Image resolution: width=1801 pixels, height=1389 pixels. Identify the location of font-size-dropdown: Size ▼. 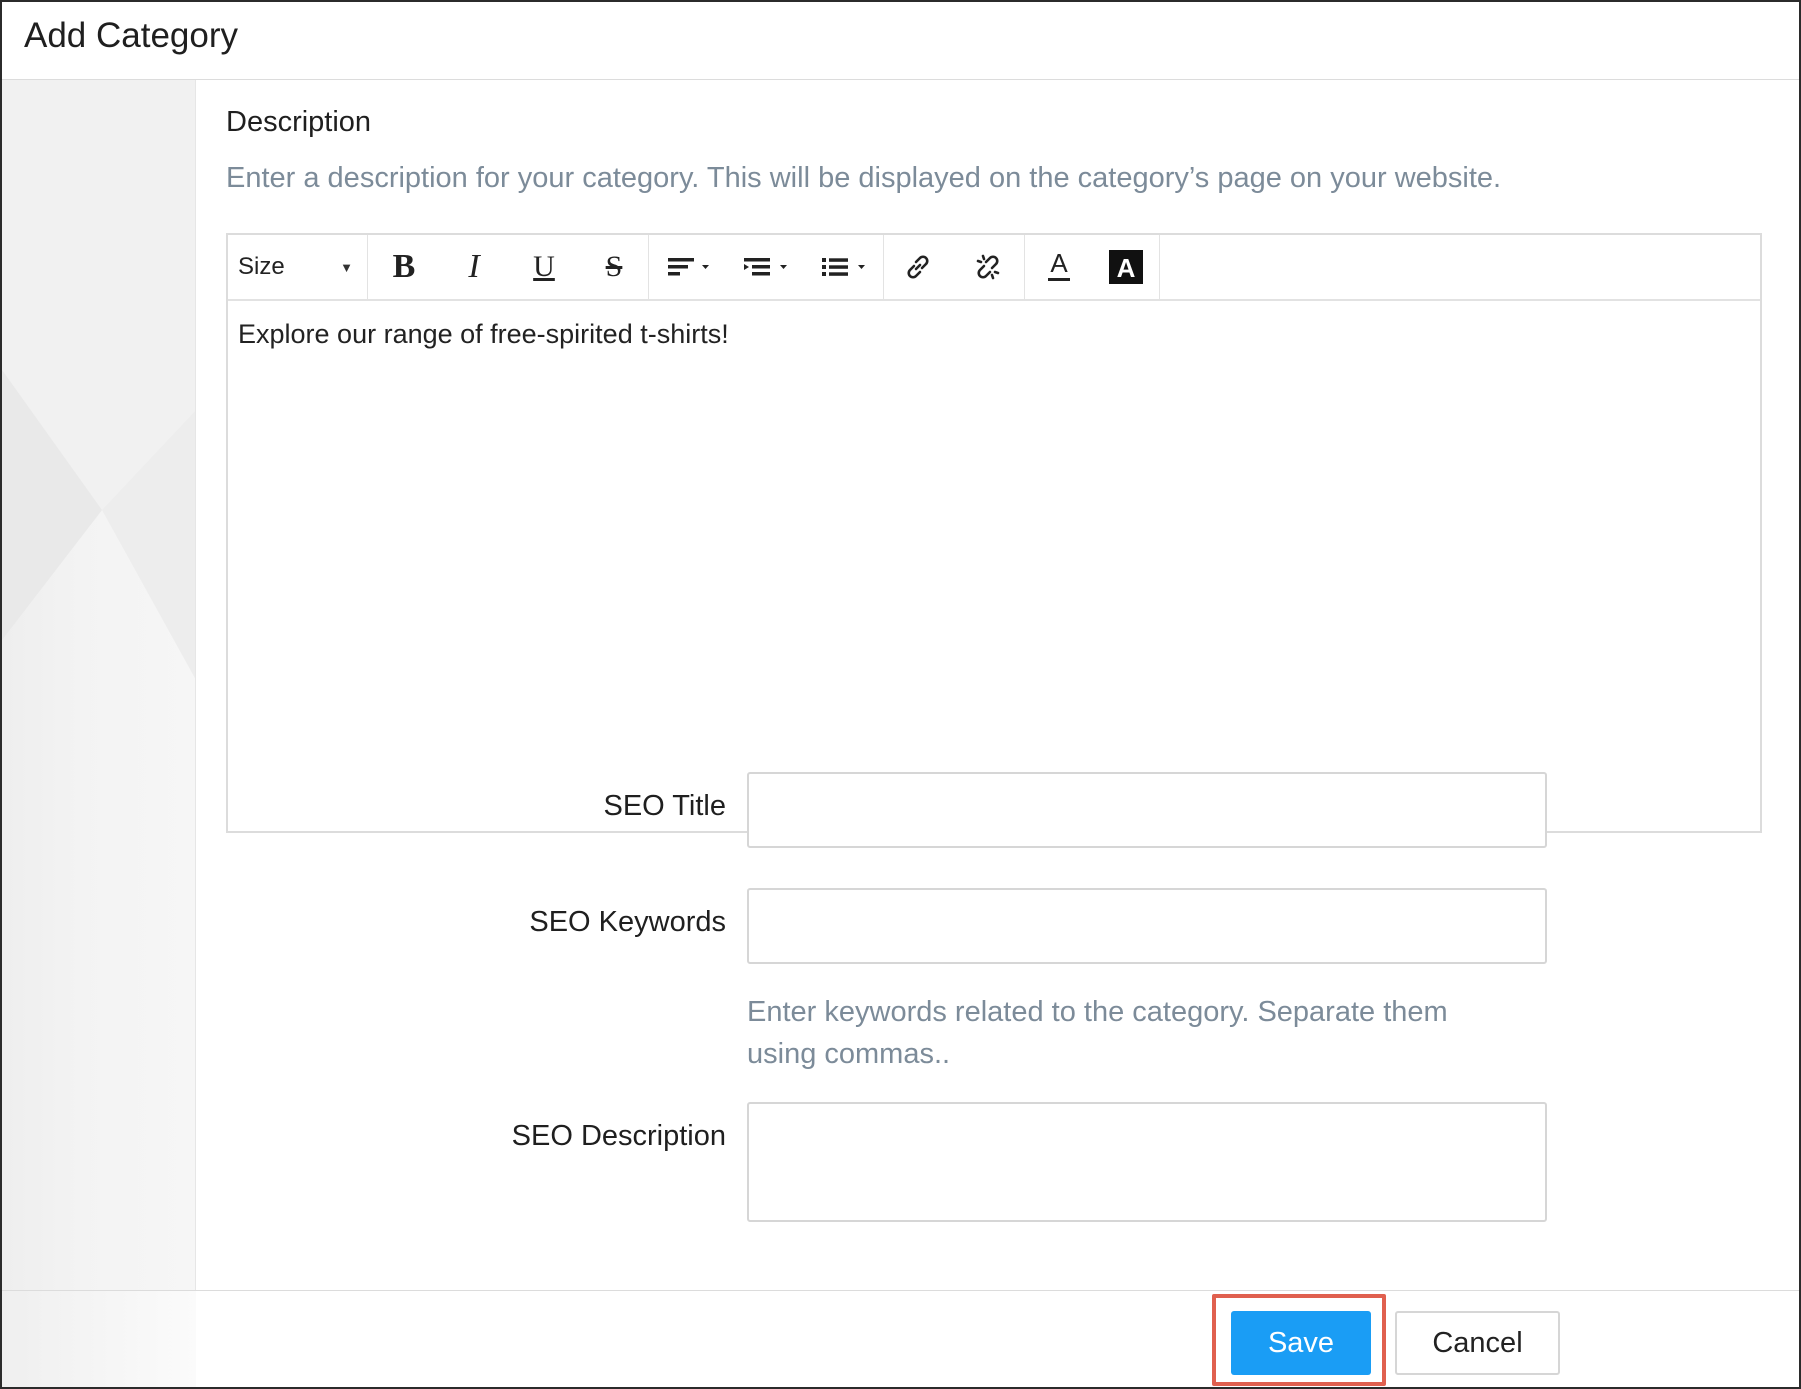
(298, 267).